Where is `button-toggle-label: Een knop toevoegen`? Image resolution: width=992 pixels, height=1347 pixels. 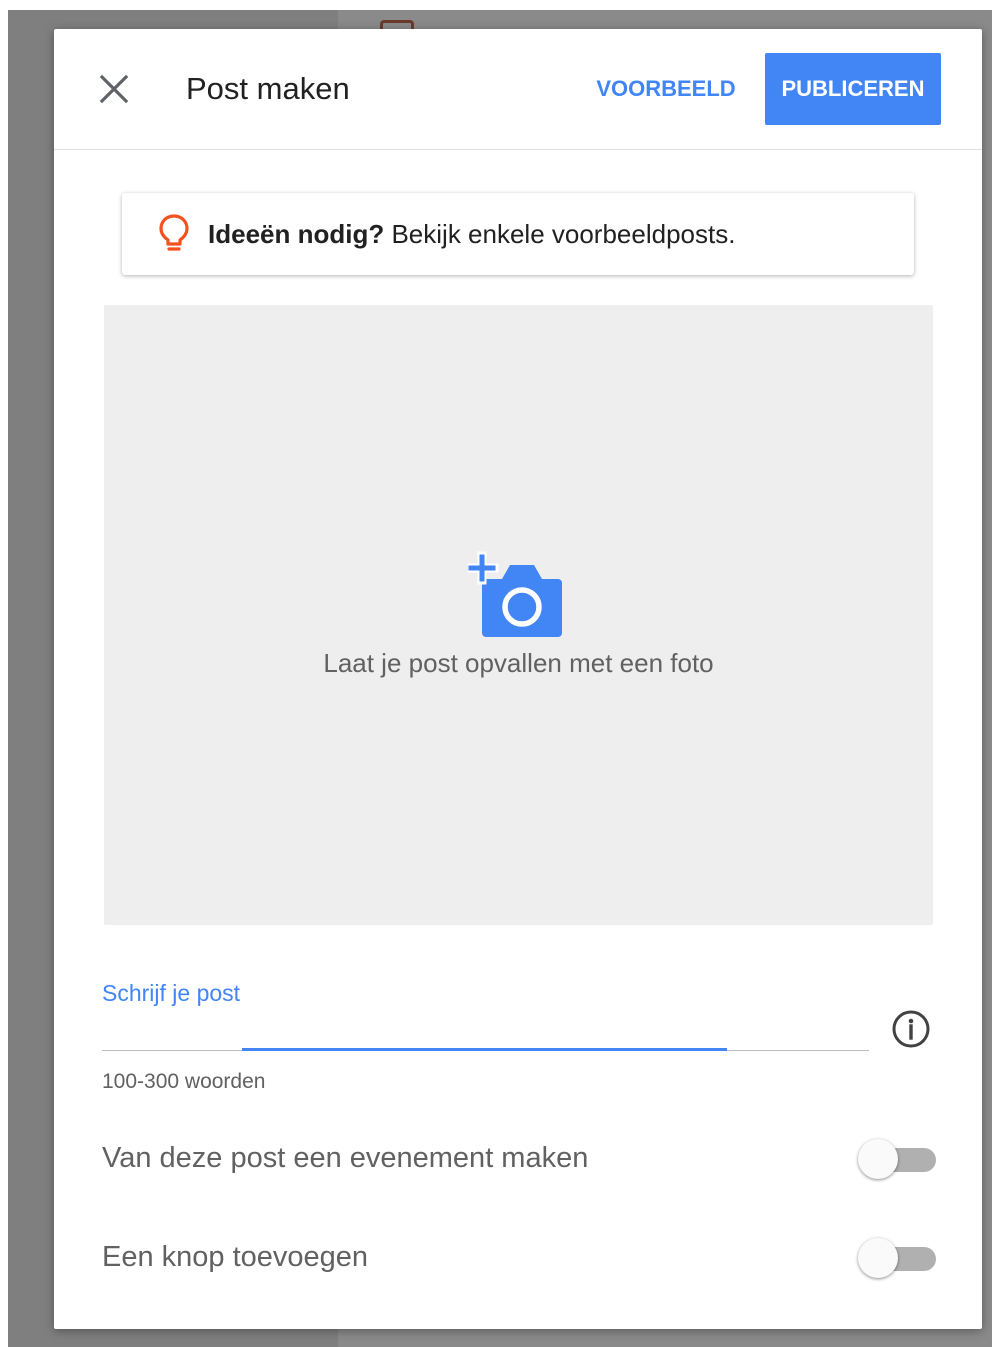
button-toggle-label: Een knop toevoegen is located at coordinates (235, 1257).